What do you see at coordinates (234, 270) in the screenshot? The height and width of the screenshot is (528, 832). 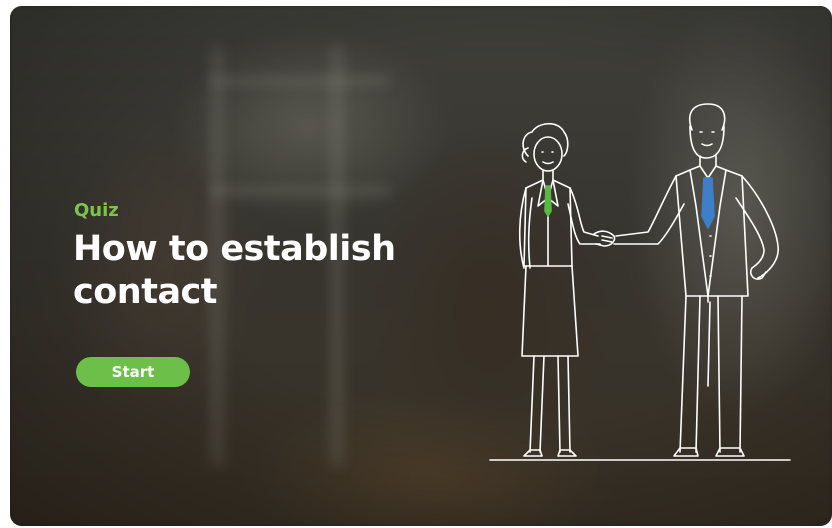 I see `quiz-title: How to establish contact` at bounding box center [234, 270].